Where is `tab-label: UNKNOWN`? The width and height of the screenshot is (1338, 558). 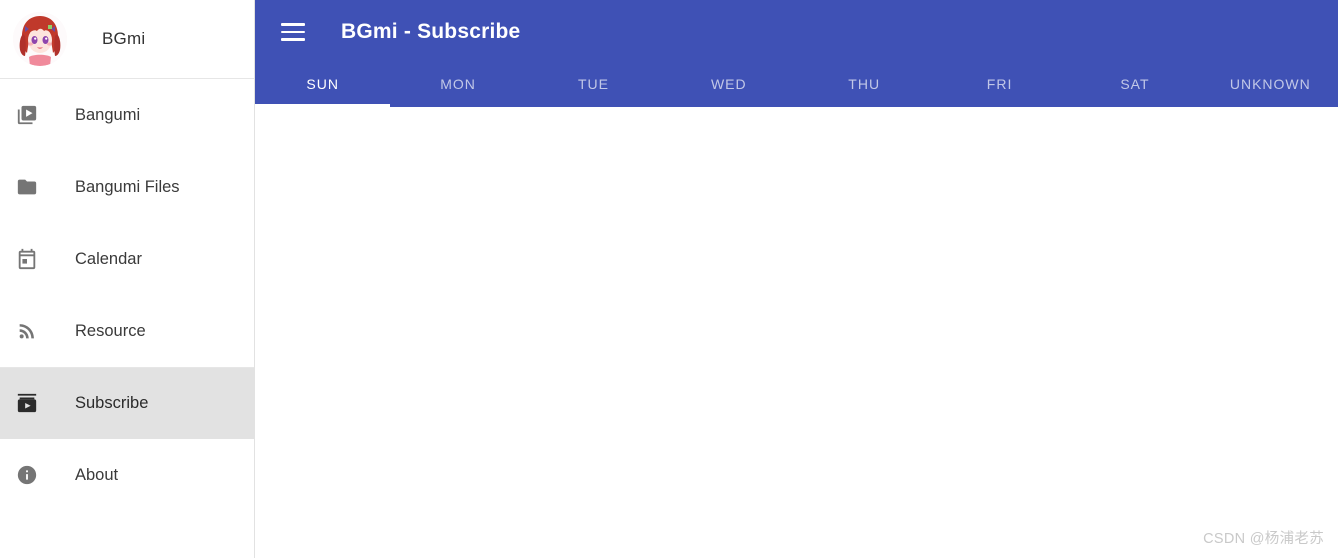 tab-label: UNKNOWN is located at coordinates (1270, 84).